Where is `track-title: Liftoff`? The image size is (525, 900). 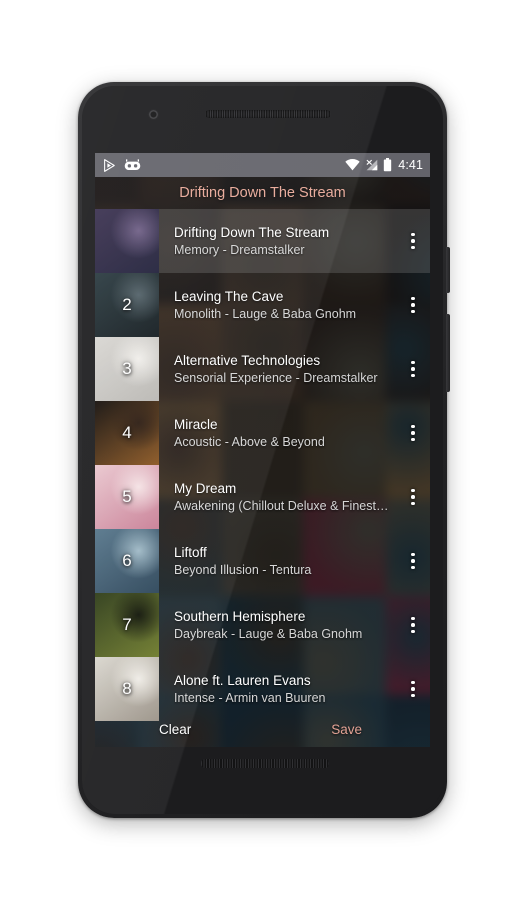
track-title: Liftoff is located at coordinates (190, 552).